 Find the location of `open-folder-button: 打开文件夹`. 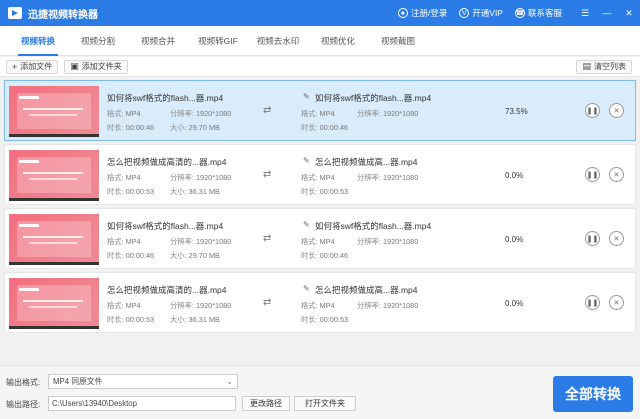

open-folder-button: 打开文件夹 is located at coordinates (325, 403).